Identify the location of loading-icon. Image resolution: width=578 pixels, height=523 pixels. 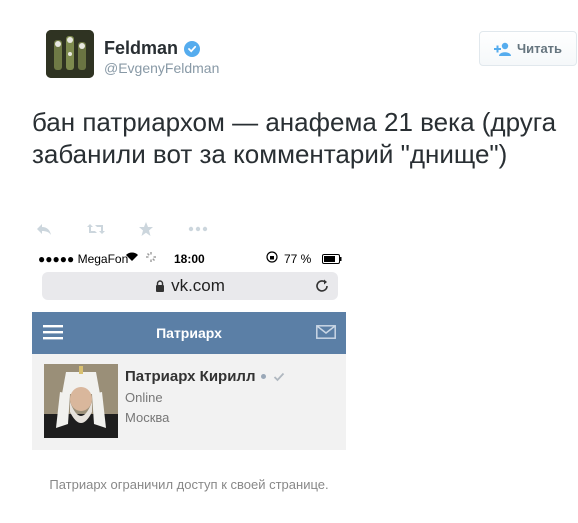
(151, 258).